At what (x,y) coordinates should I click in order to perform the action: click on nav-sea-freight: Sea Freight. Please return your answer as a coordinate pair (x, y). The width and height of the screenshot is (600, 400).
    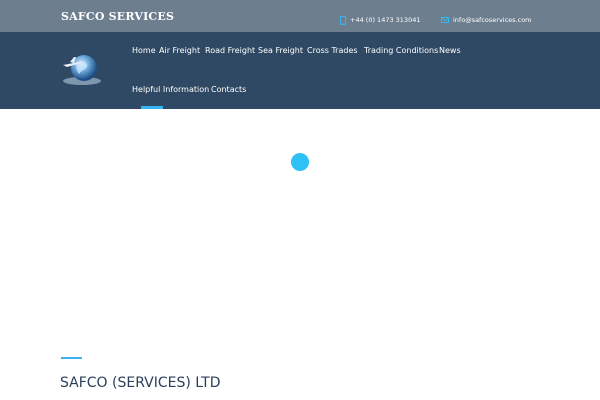
    Looking at the image, I should click on (280, 50).